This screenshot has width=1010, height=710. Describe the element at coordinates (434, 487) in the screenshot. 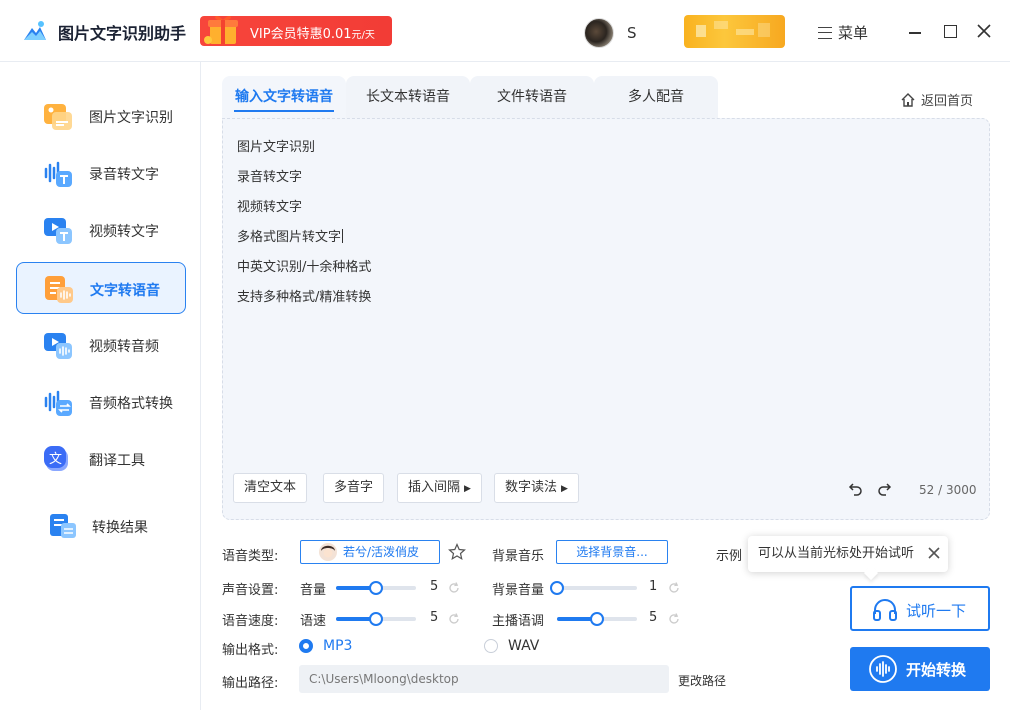

I see `insert-pause-label: 插入间隔` at that location.